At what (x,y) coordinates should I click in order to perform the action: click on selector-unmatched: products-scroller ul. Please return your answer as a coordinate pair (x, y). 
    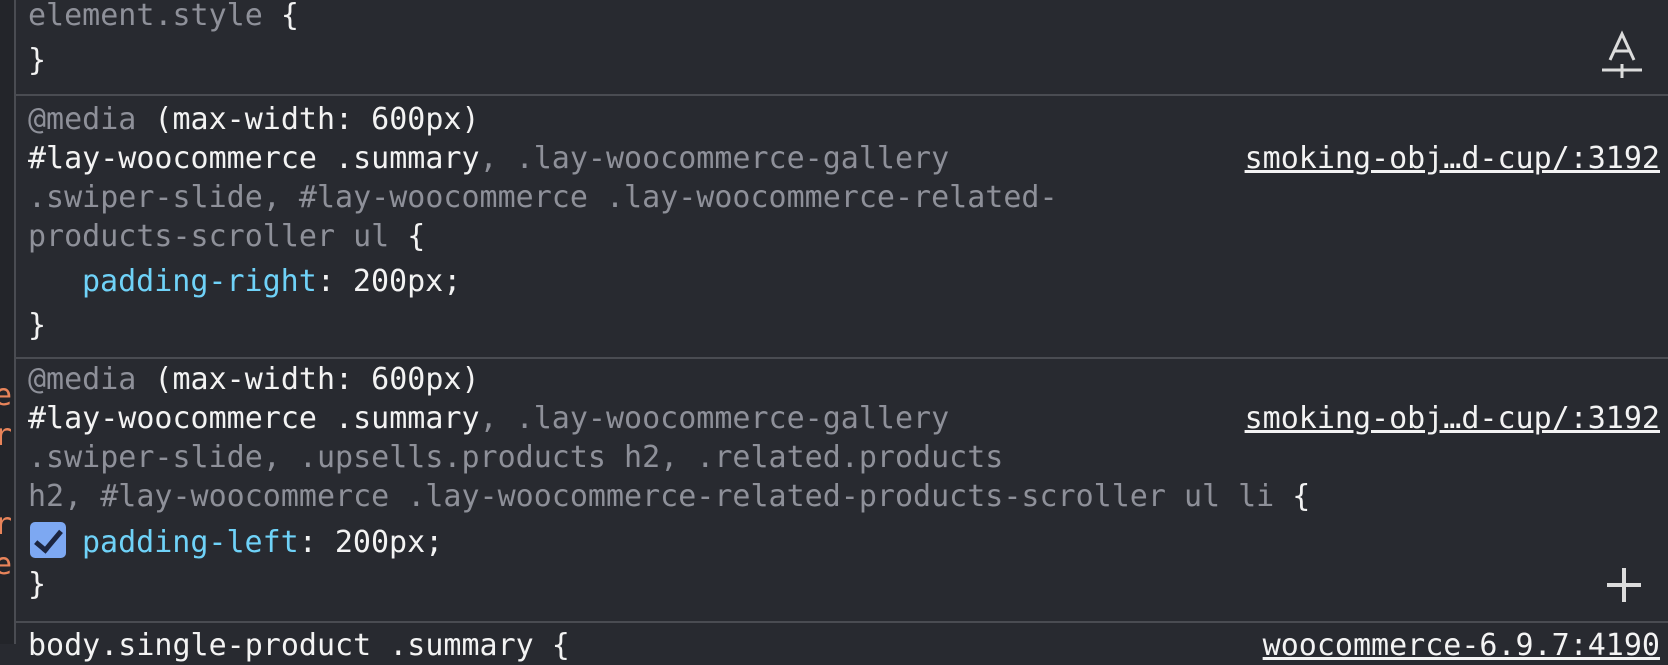
    Looking at the image, I should click on (209, 236).